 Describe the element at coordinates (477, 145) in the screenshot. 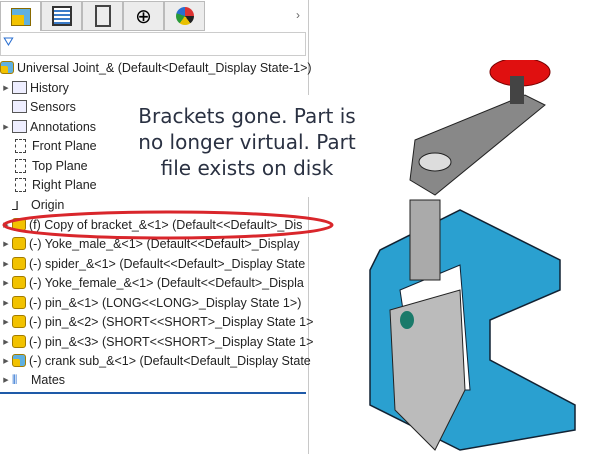

I see `crank-arm` at that location.